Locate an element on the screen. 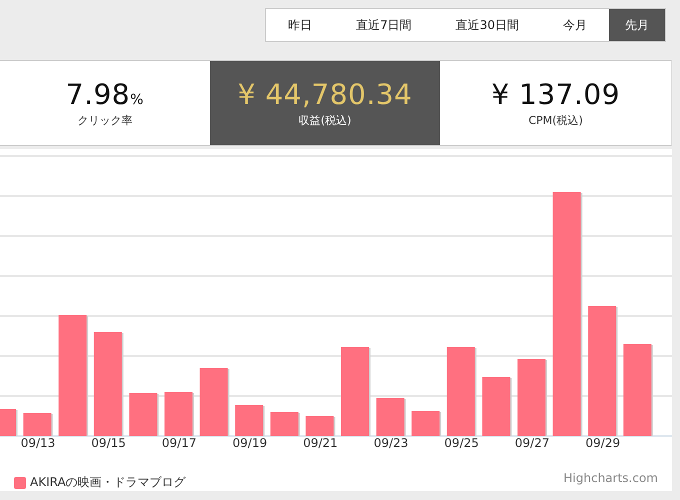 The height and width of the screenshot is (500, 680). stat-value: ¥ 137.09 is located at coordinates (555, 94).